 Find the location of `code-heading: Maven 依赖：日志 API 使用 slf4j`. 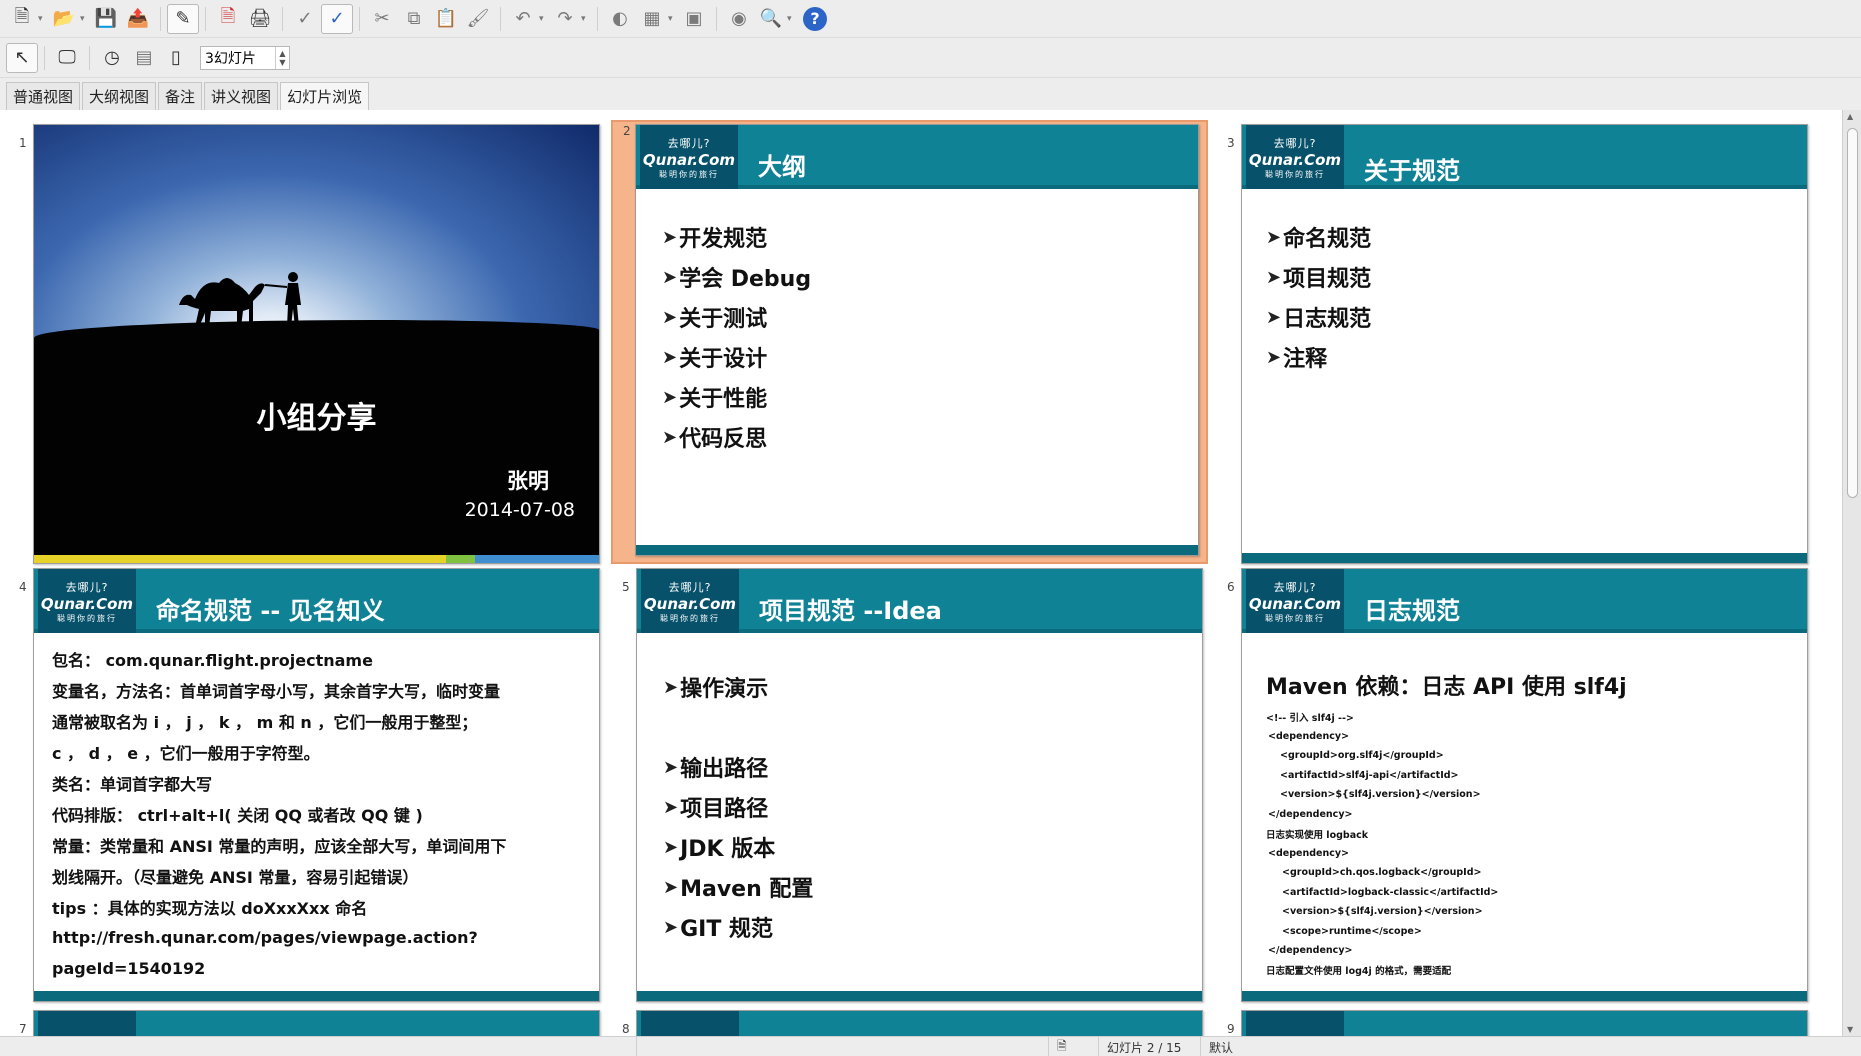

code-heading: Maven 依赖：日志 API 使用 slf4j is located at coordinates (1446, 687).